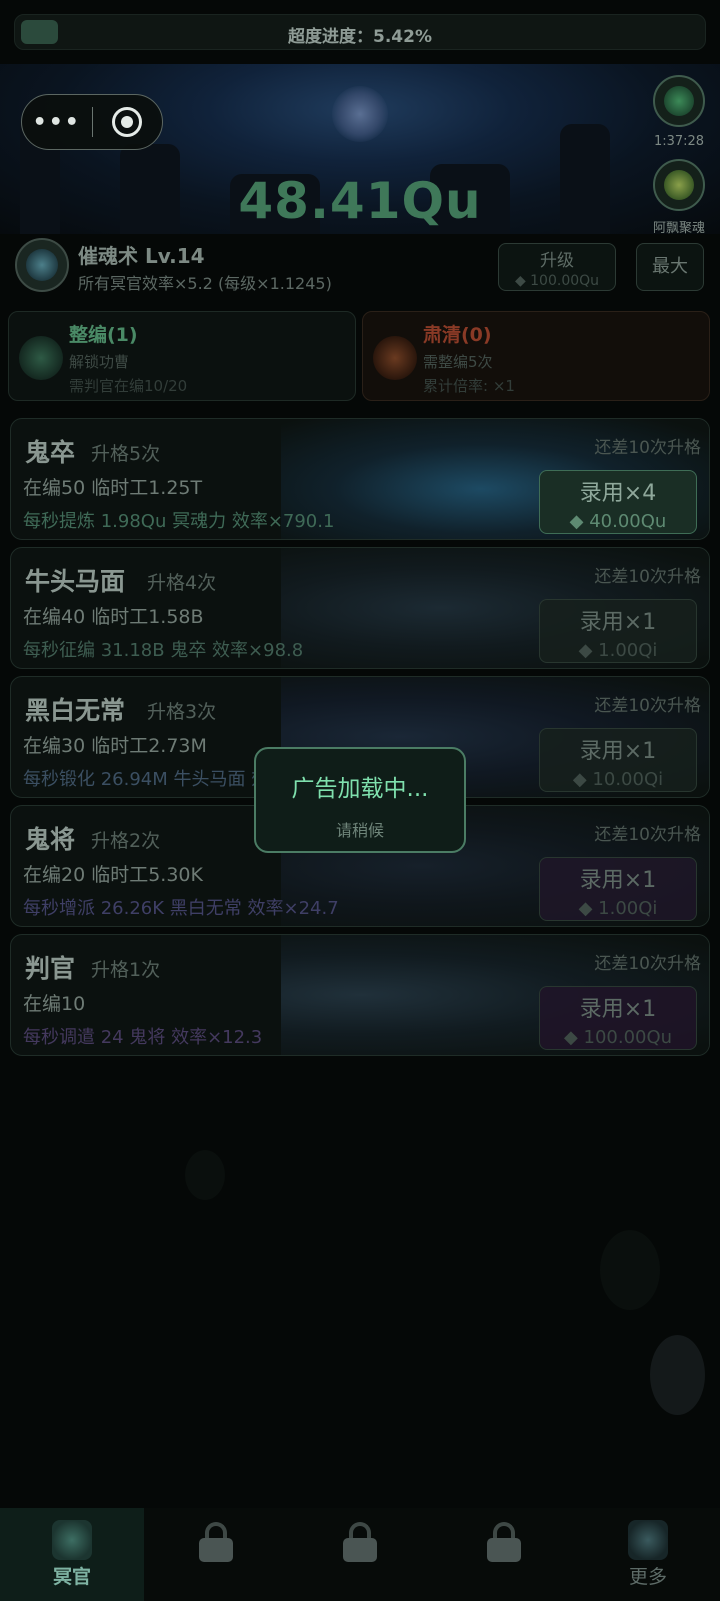 This screenshot has height=1601, width=720. What do you see at coordinates (618, 779) in the screenshot?
I see `hire-cost: ◆ 10.00Qi` at bounding box center [618, 779].